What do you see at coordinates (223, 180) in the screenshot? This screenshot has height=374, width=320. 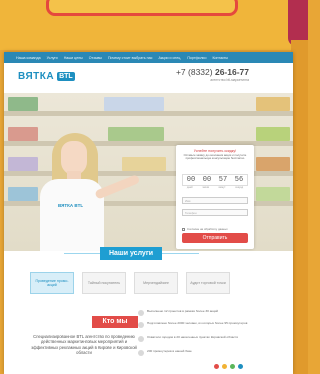 I see `timer-minutes: 57` at bounding box center [223, 180].